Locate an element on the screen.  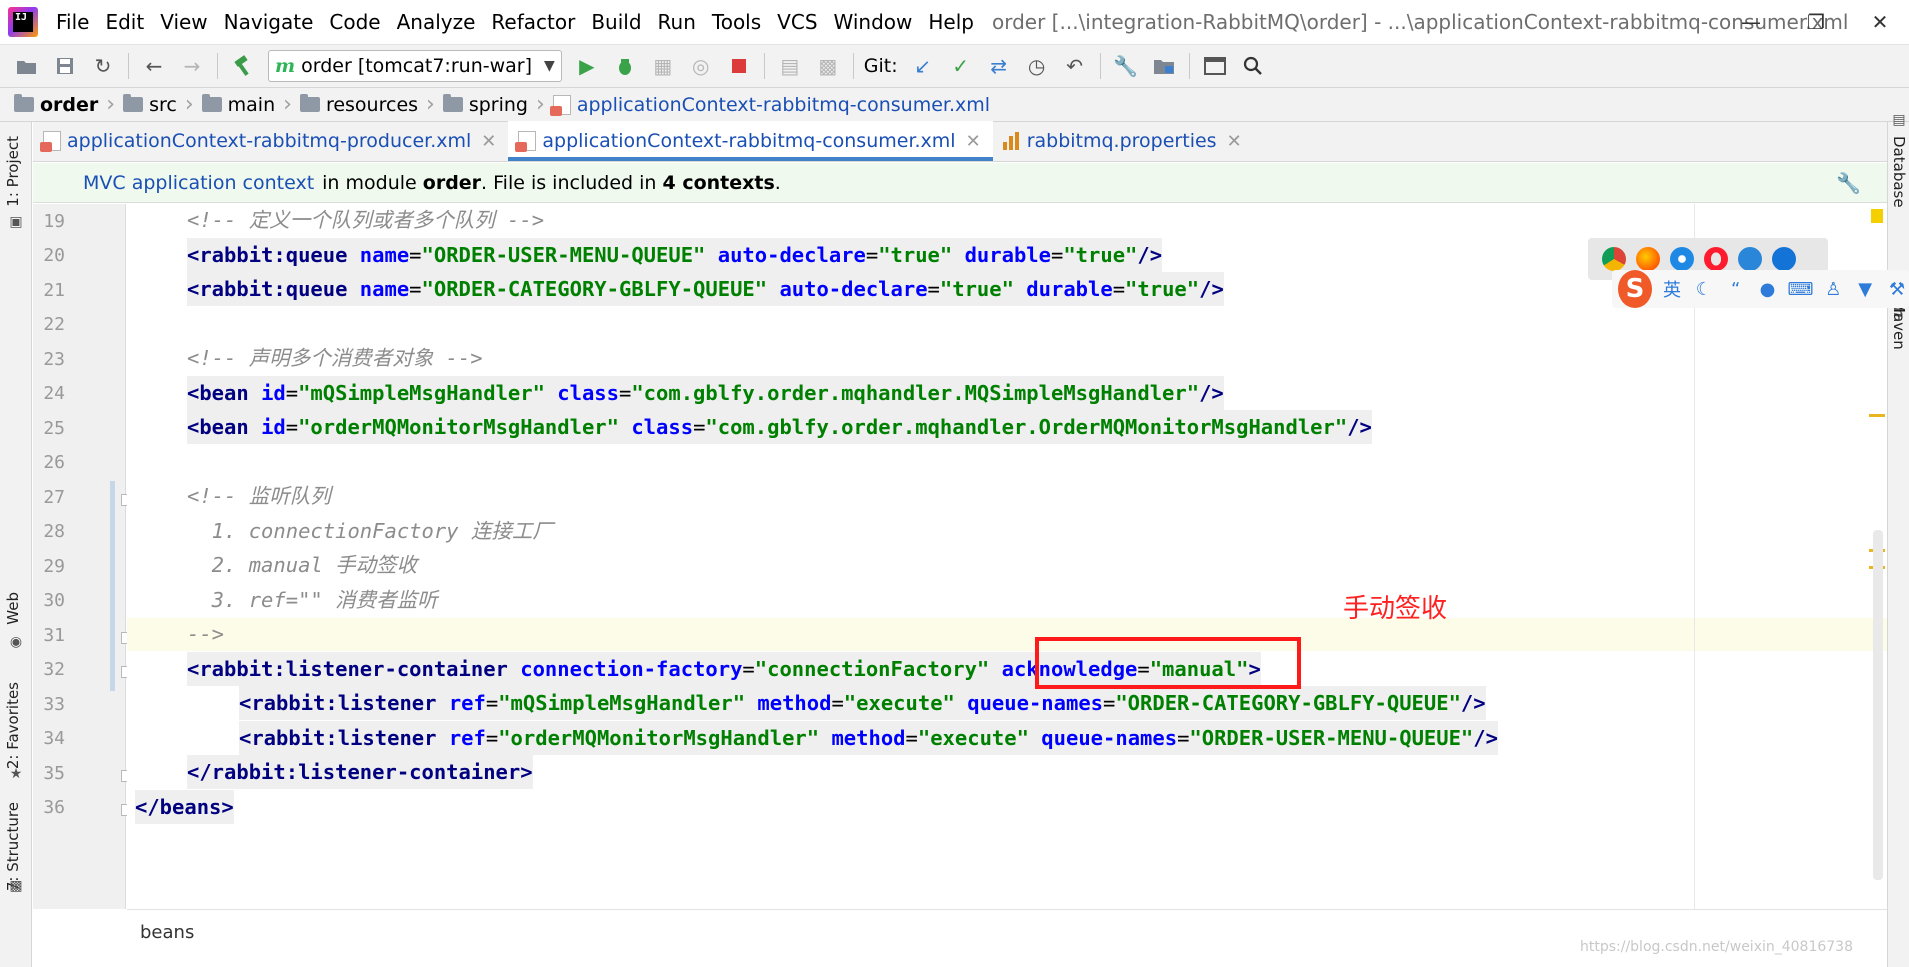
code-line: <!-- 声明多个消费者对象 --> is located at coordinates (335, 358).